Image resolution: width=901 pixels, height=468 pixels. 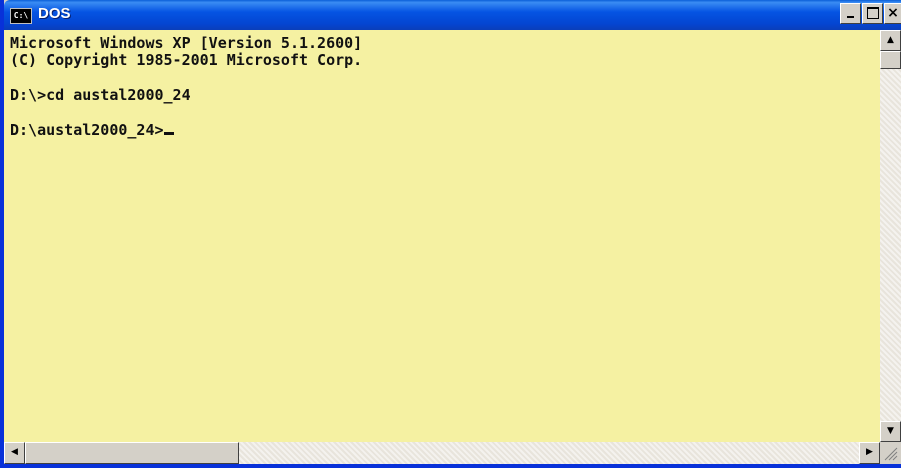 What do you see at coordinates (850, 13) in the screenshot?
I see `minimize-button` at bounding box center [850, 13].